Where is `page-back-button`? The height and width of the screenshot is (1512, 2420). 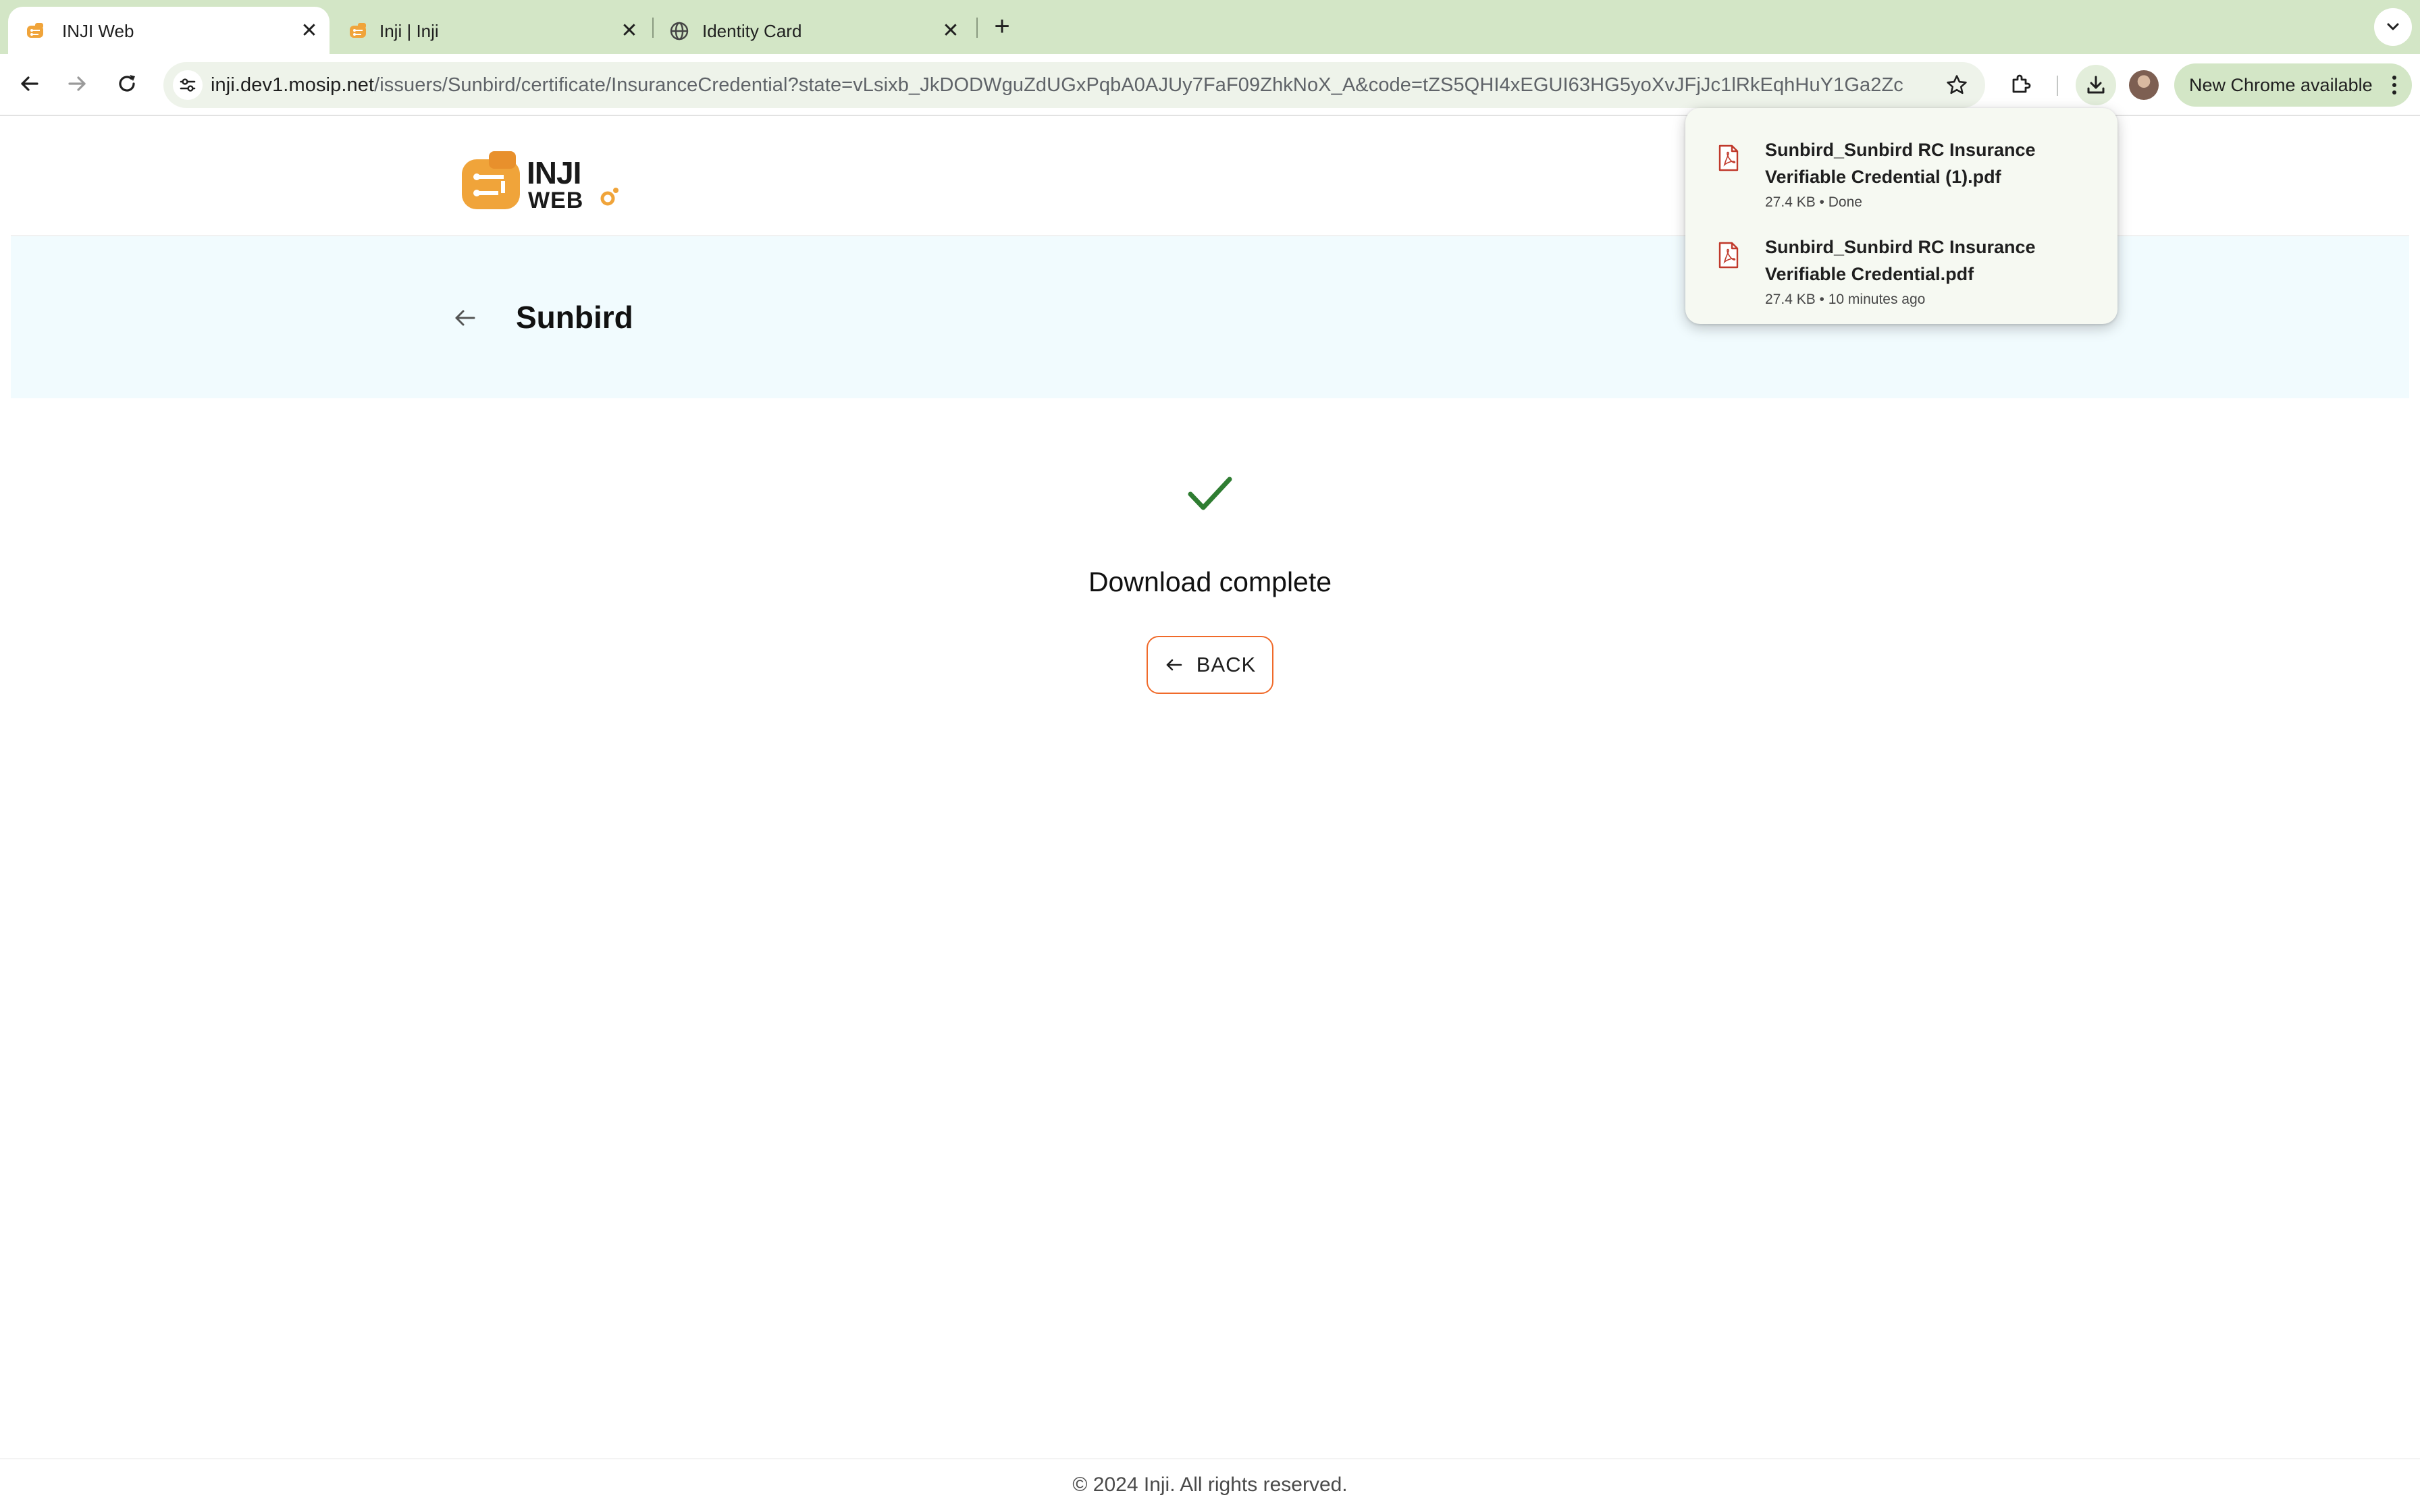 page-back-button is located at coordinates (465, 317).